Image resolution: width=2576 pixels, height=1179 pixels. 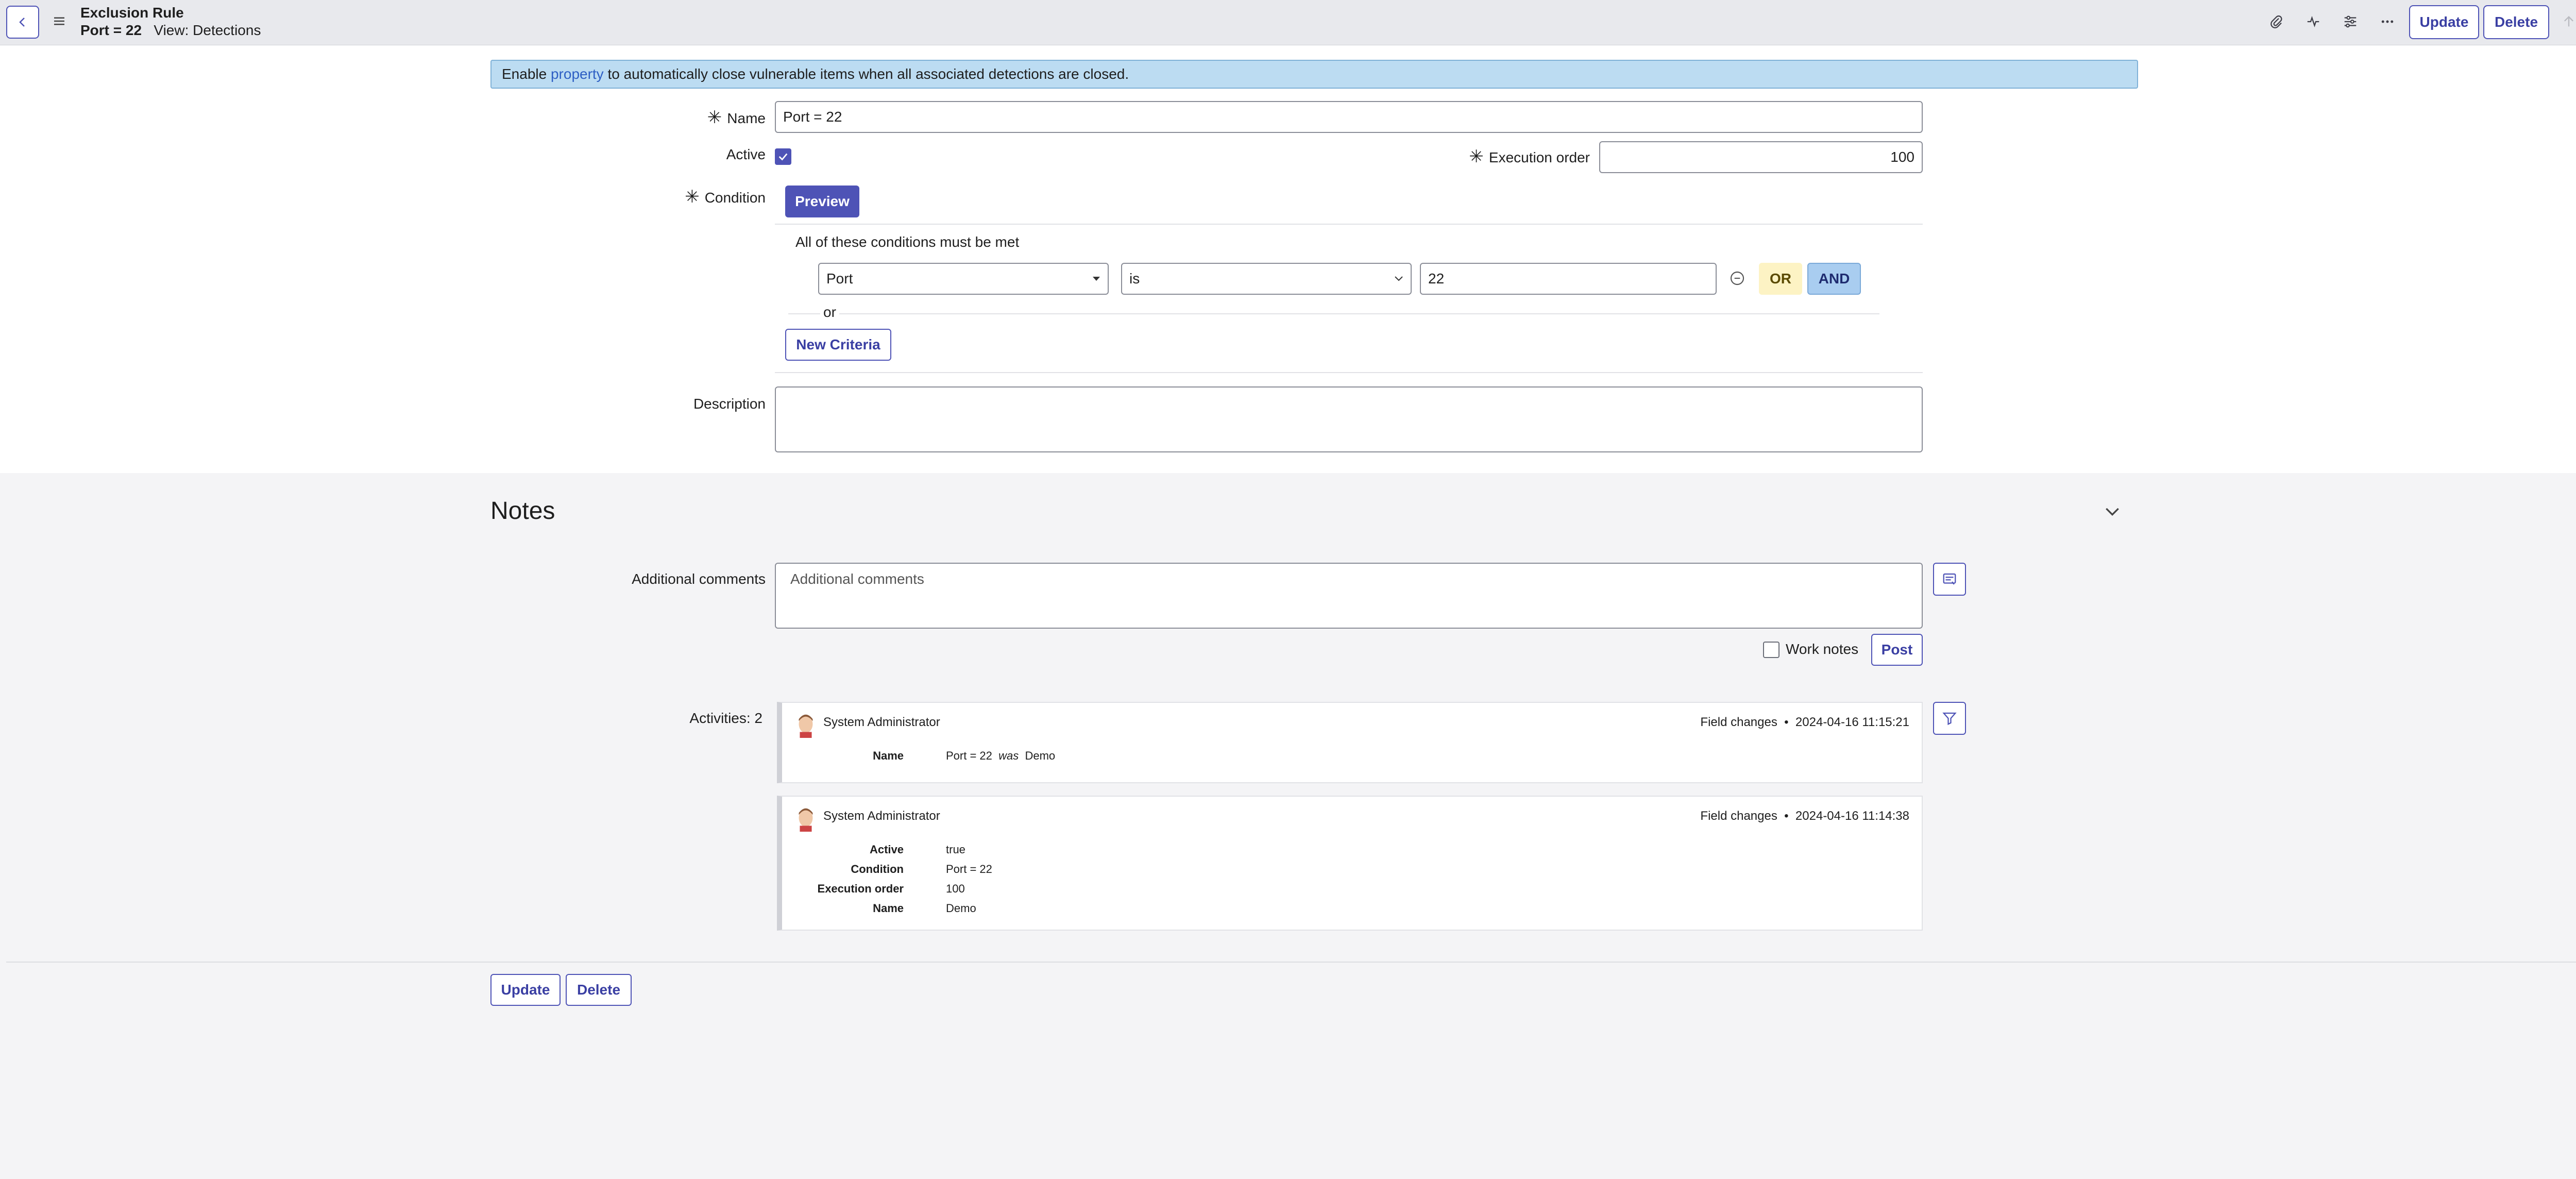 I want to click on description-field, so click(x=1349, y=419).